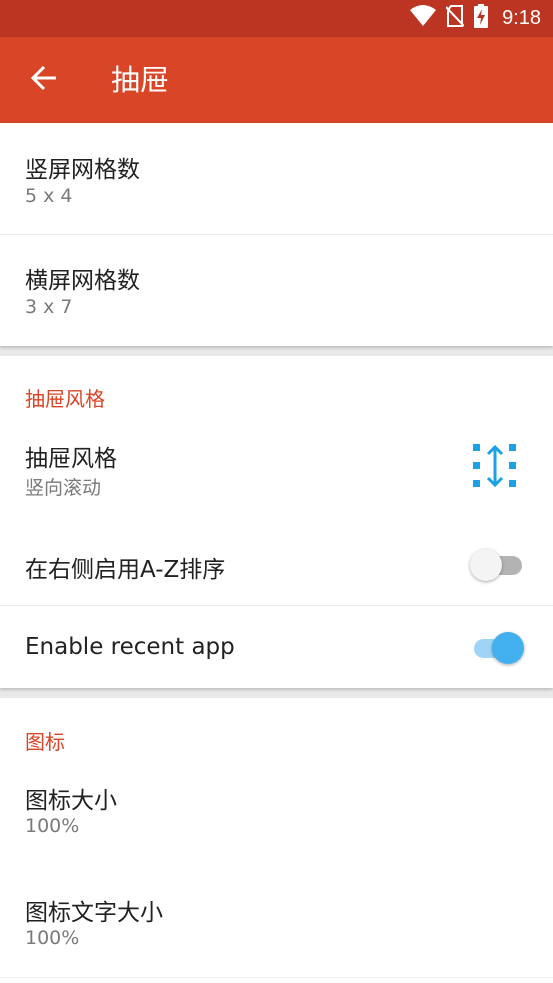 The image size is (553, 983). I want to click on divider, so click(276, 977).